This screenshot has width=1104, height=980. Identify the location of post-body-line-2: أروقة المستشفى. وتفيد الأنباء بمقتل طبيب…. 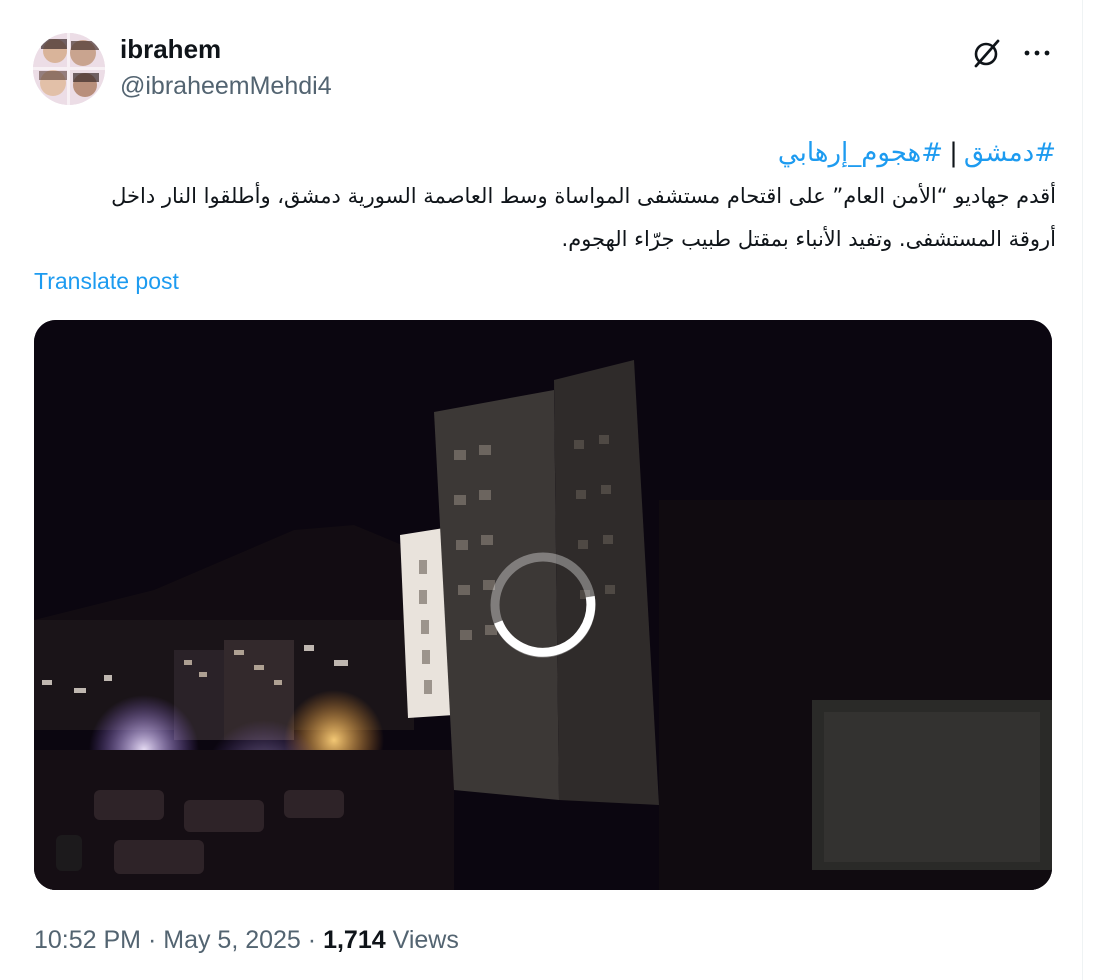
(808, 239).